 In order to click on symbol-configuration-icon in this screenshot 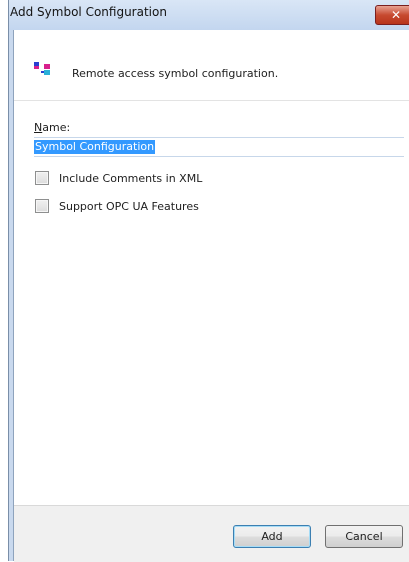, I will do `click(42, 68)`.